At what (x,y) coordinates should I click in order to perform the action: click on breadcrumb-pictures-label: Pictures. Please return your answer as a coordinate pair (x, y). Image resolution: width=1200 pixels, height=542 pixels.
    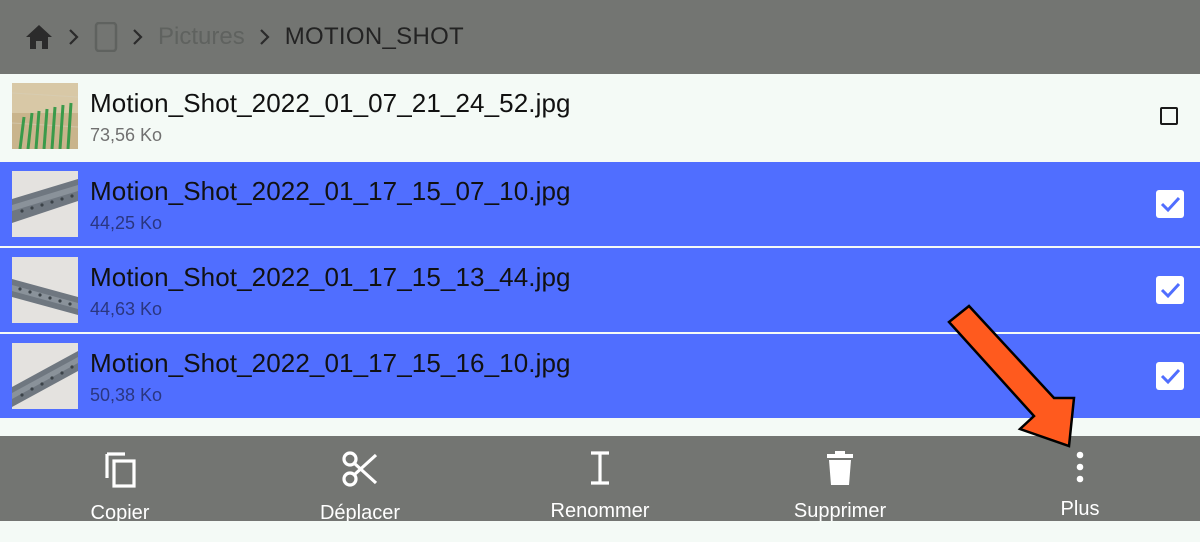
    Looking at the image, I should click on (201, 36).